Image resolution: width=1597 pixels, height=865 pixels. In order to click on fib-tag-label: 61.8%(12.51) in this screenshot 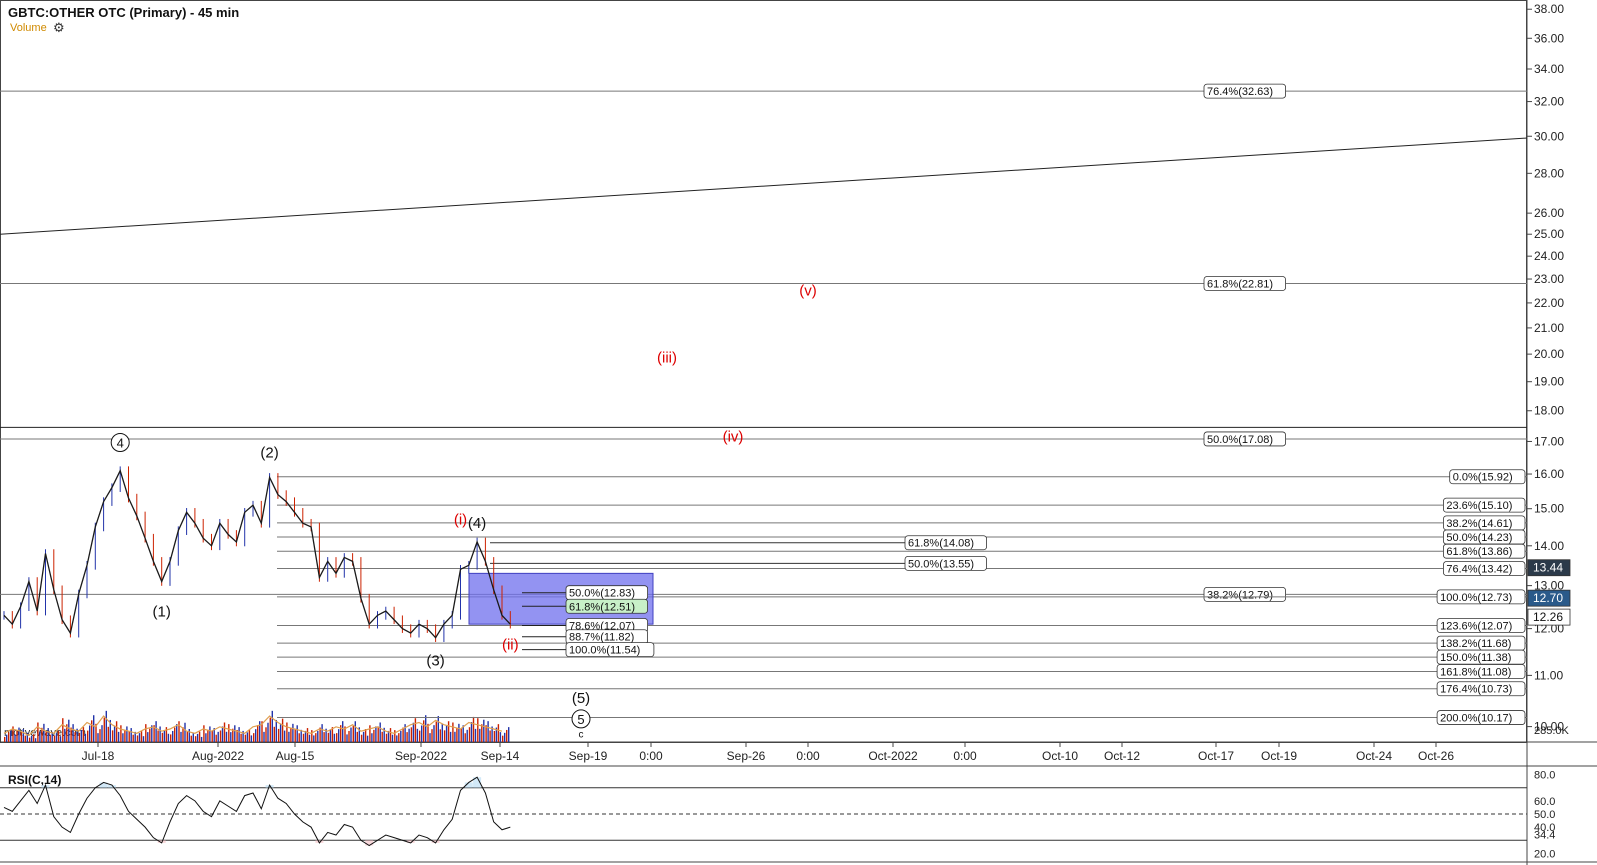, I will do `click(602, 607)`.